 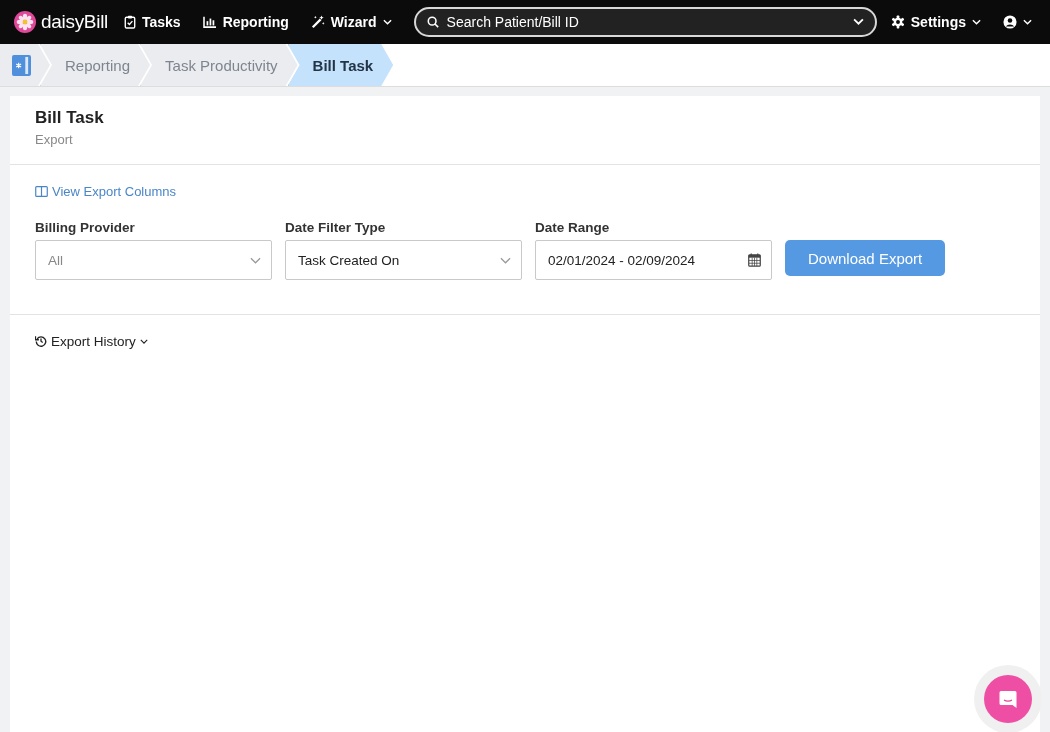 What do you see at coordinates (41, 191) in the screenshot?
I see `columns-icon` at bounding box center [41, 191].